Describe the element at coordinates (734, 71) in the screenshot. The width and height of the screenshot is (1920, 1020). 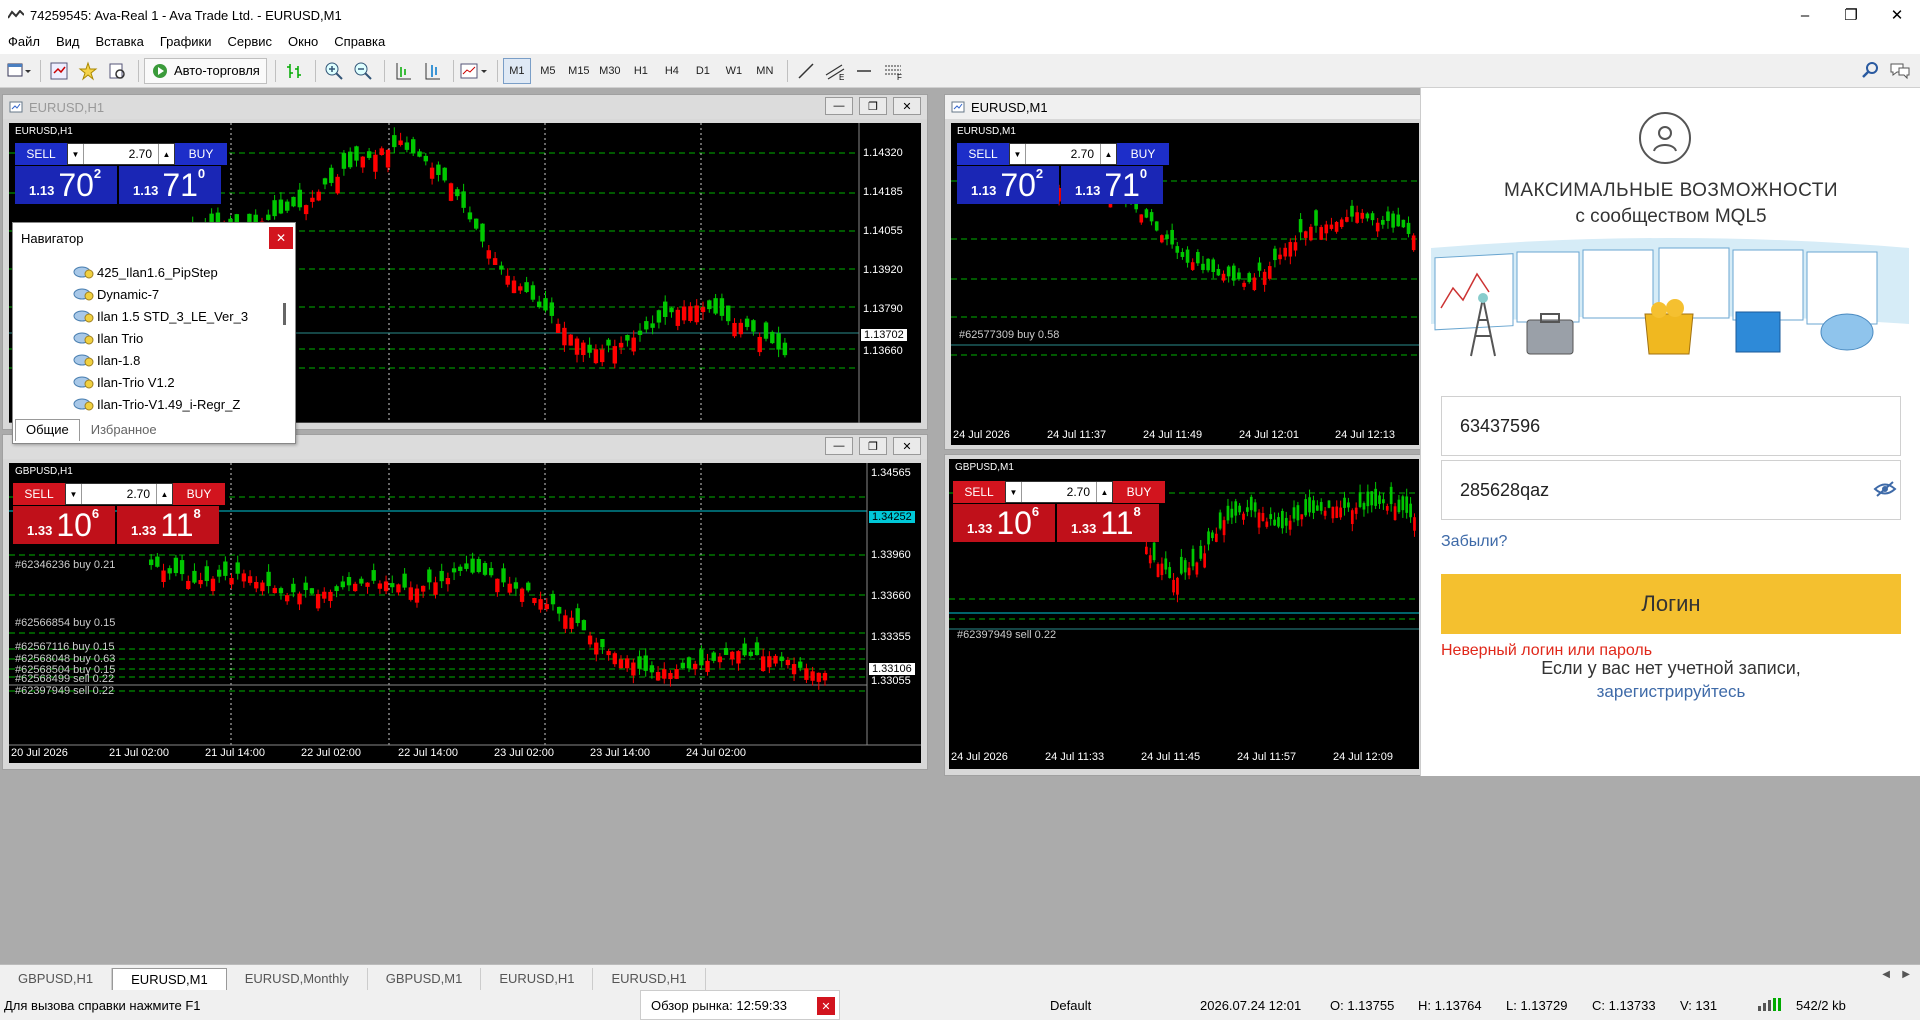
I see `tf-w1-button: W1` at that location.